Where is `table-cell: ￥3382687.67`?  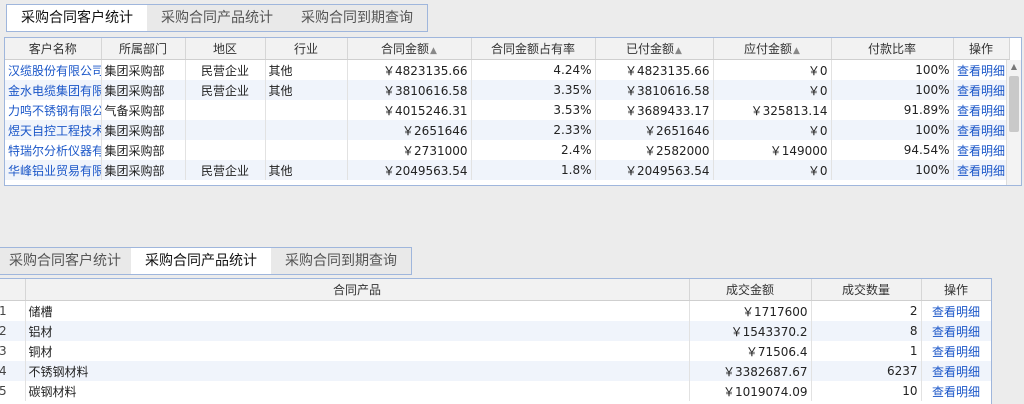
table-cell: ￥3382687.67 is located at coordinates (750, 371).